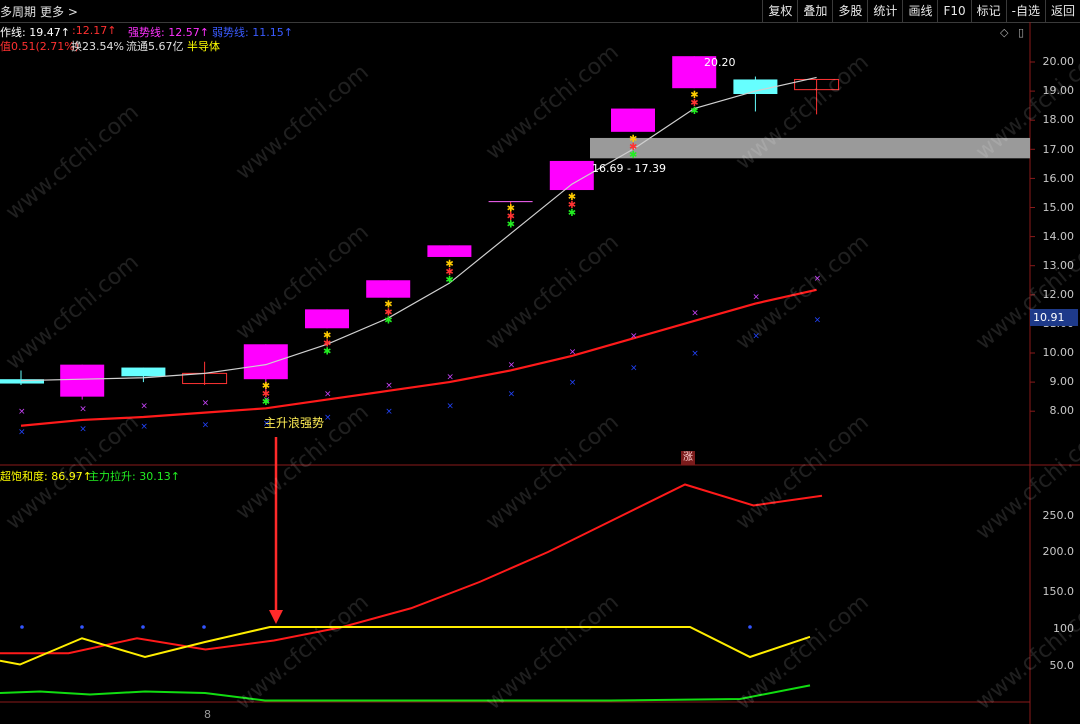 The width and height of the screenshot is (1080, 724). Describe the element at coordinates (1058, 515) in the screenshot. I see `sub-axis-label: 250.0` at that location.